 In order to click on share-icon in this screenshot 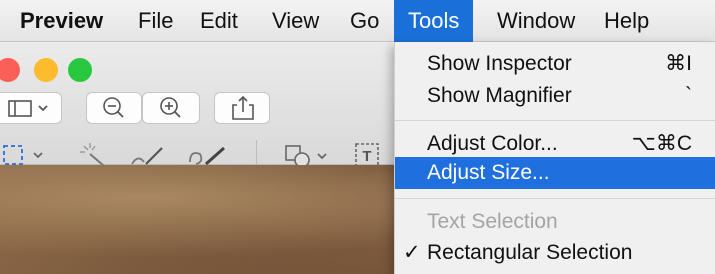, I will do `click(243, 107)`.